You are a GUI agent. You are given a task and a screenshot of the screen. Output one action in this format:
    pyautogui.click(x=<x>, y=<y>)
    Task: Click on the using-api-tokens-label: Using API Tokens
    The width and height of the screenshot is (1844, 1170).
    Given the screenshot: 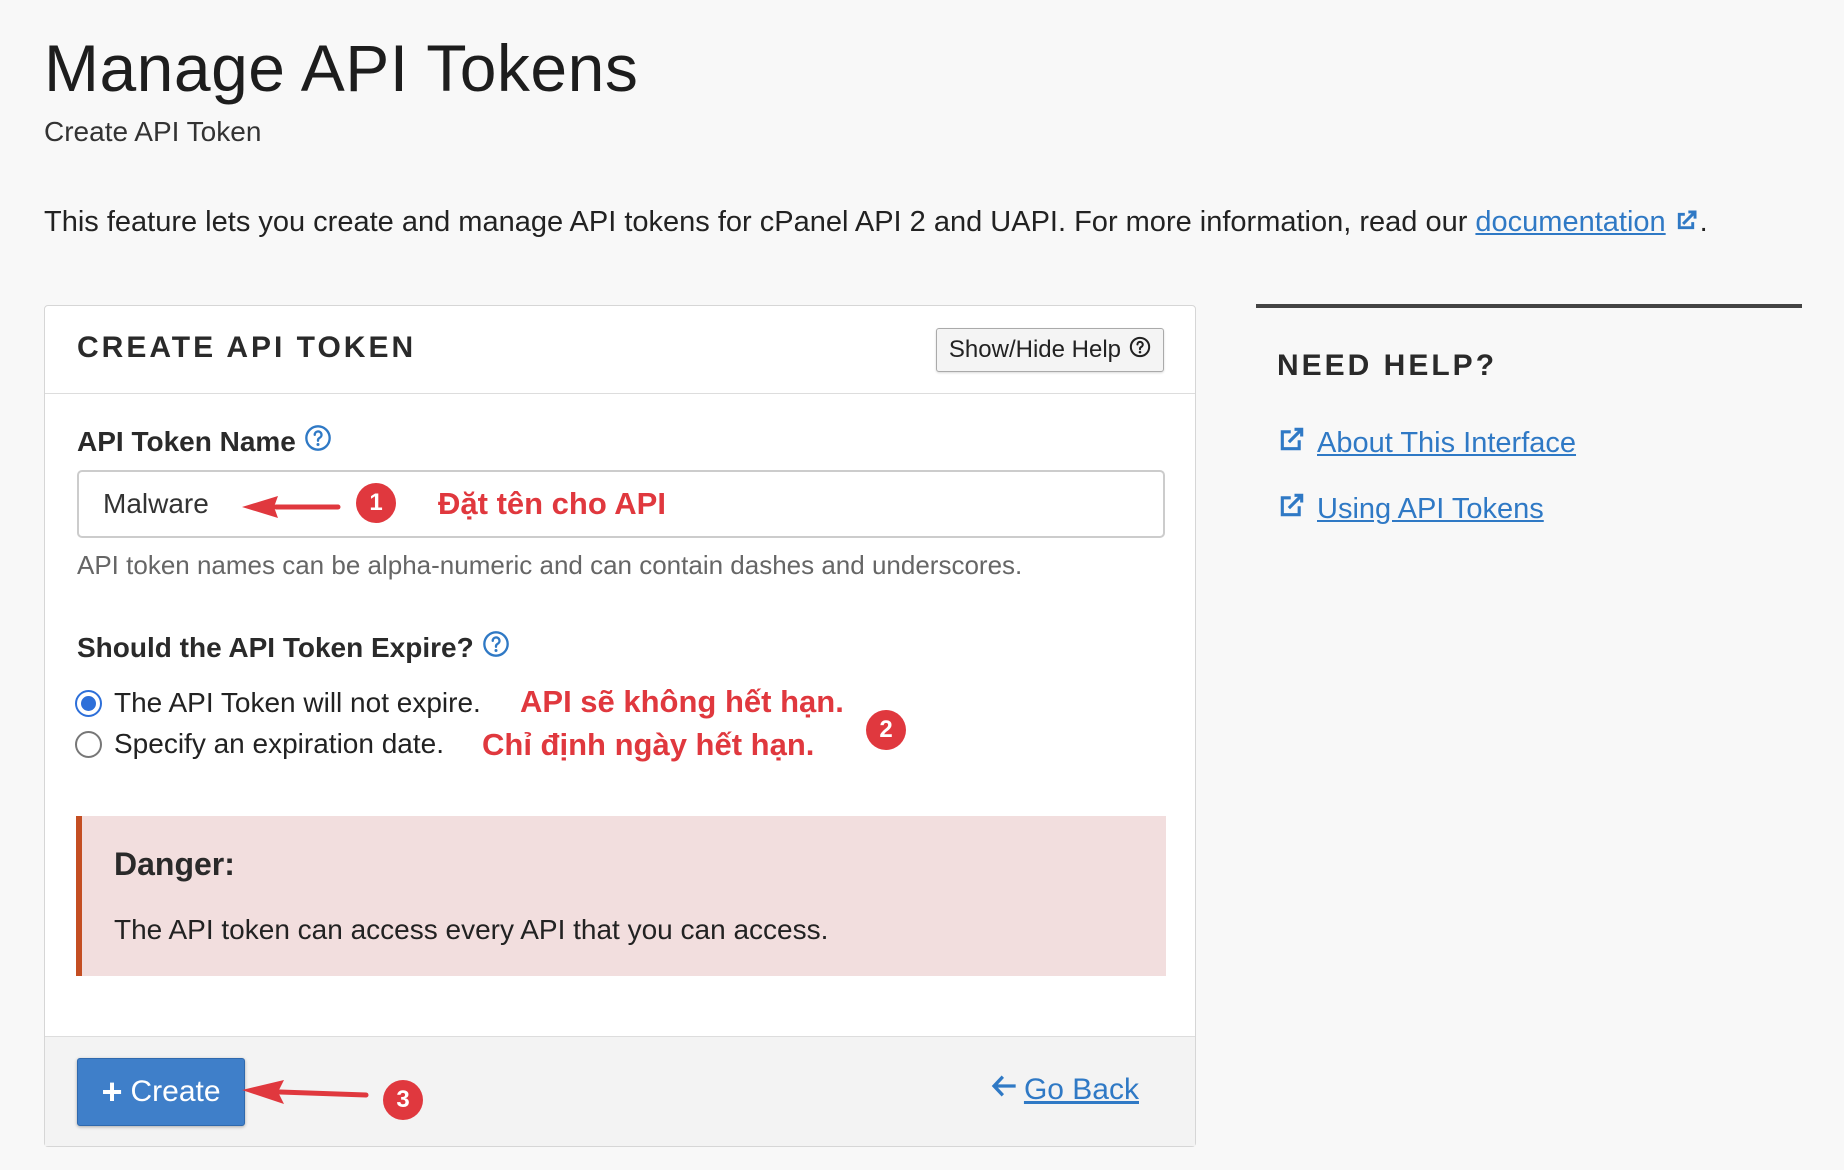 What is the action you would take?
    pyautogui.click(x=1430, y=508)
    